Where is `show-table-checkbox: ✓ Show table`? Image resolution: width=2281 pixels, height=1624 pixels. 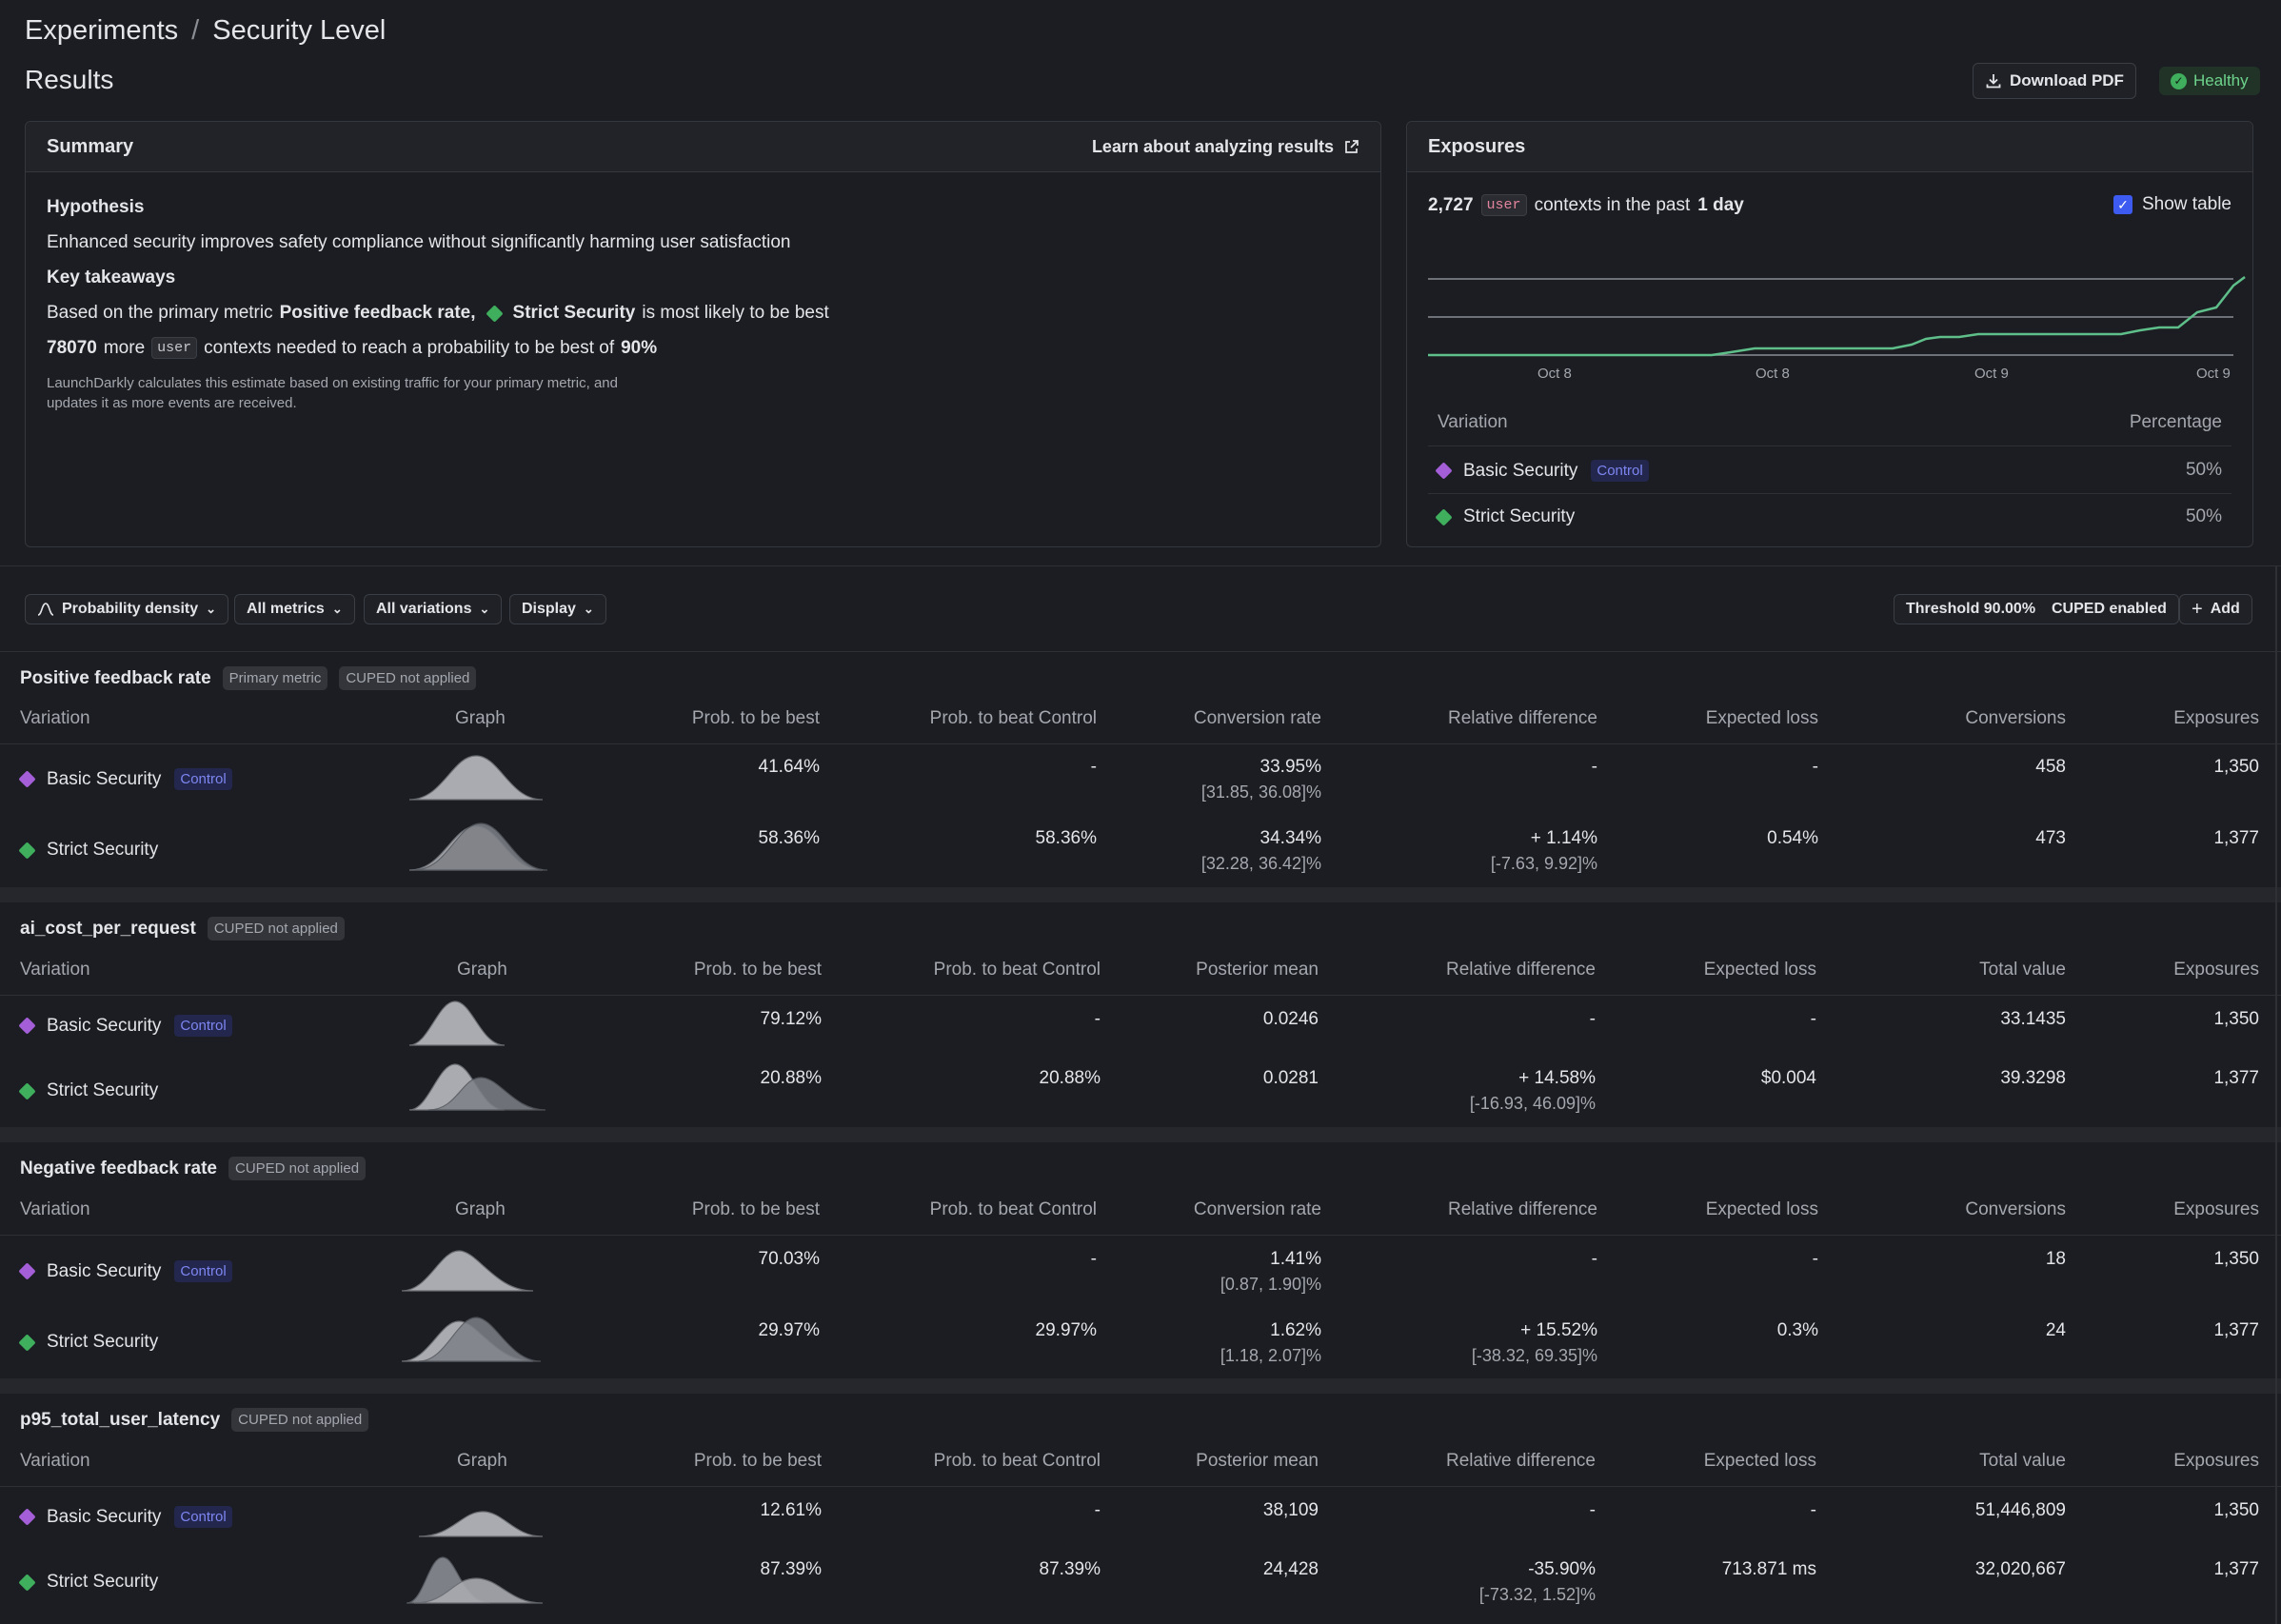
show-table-checkbox: ✓ Show table is located at coordinates (2171, 204).